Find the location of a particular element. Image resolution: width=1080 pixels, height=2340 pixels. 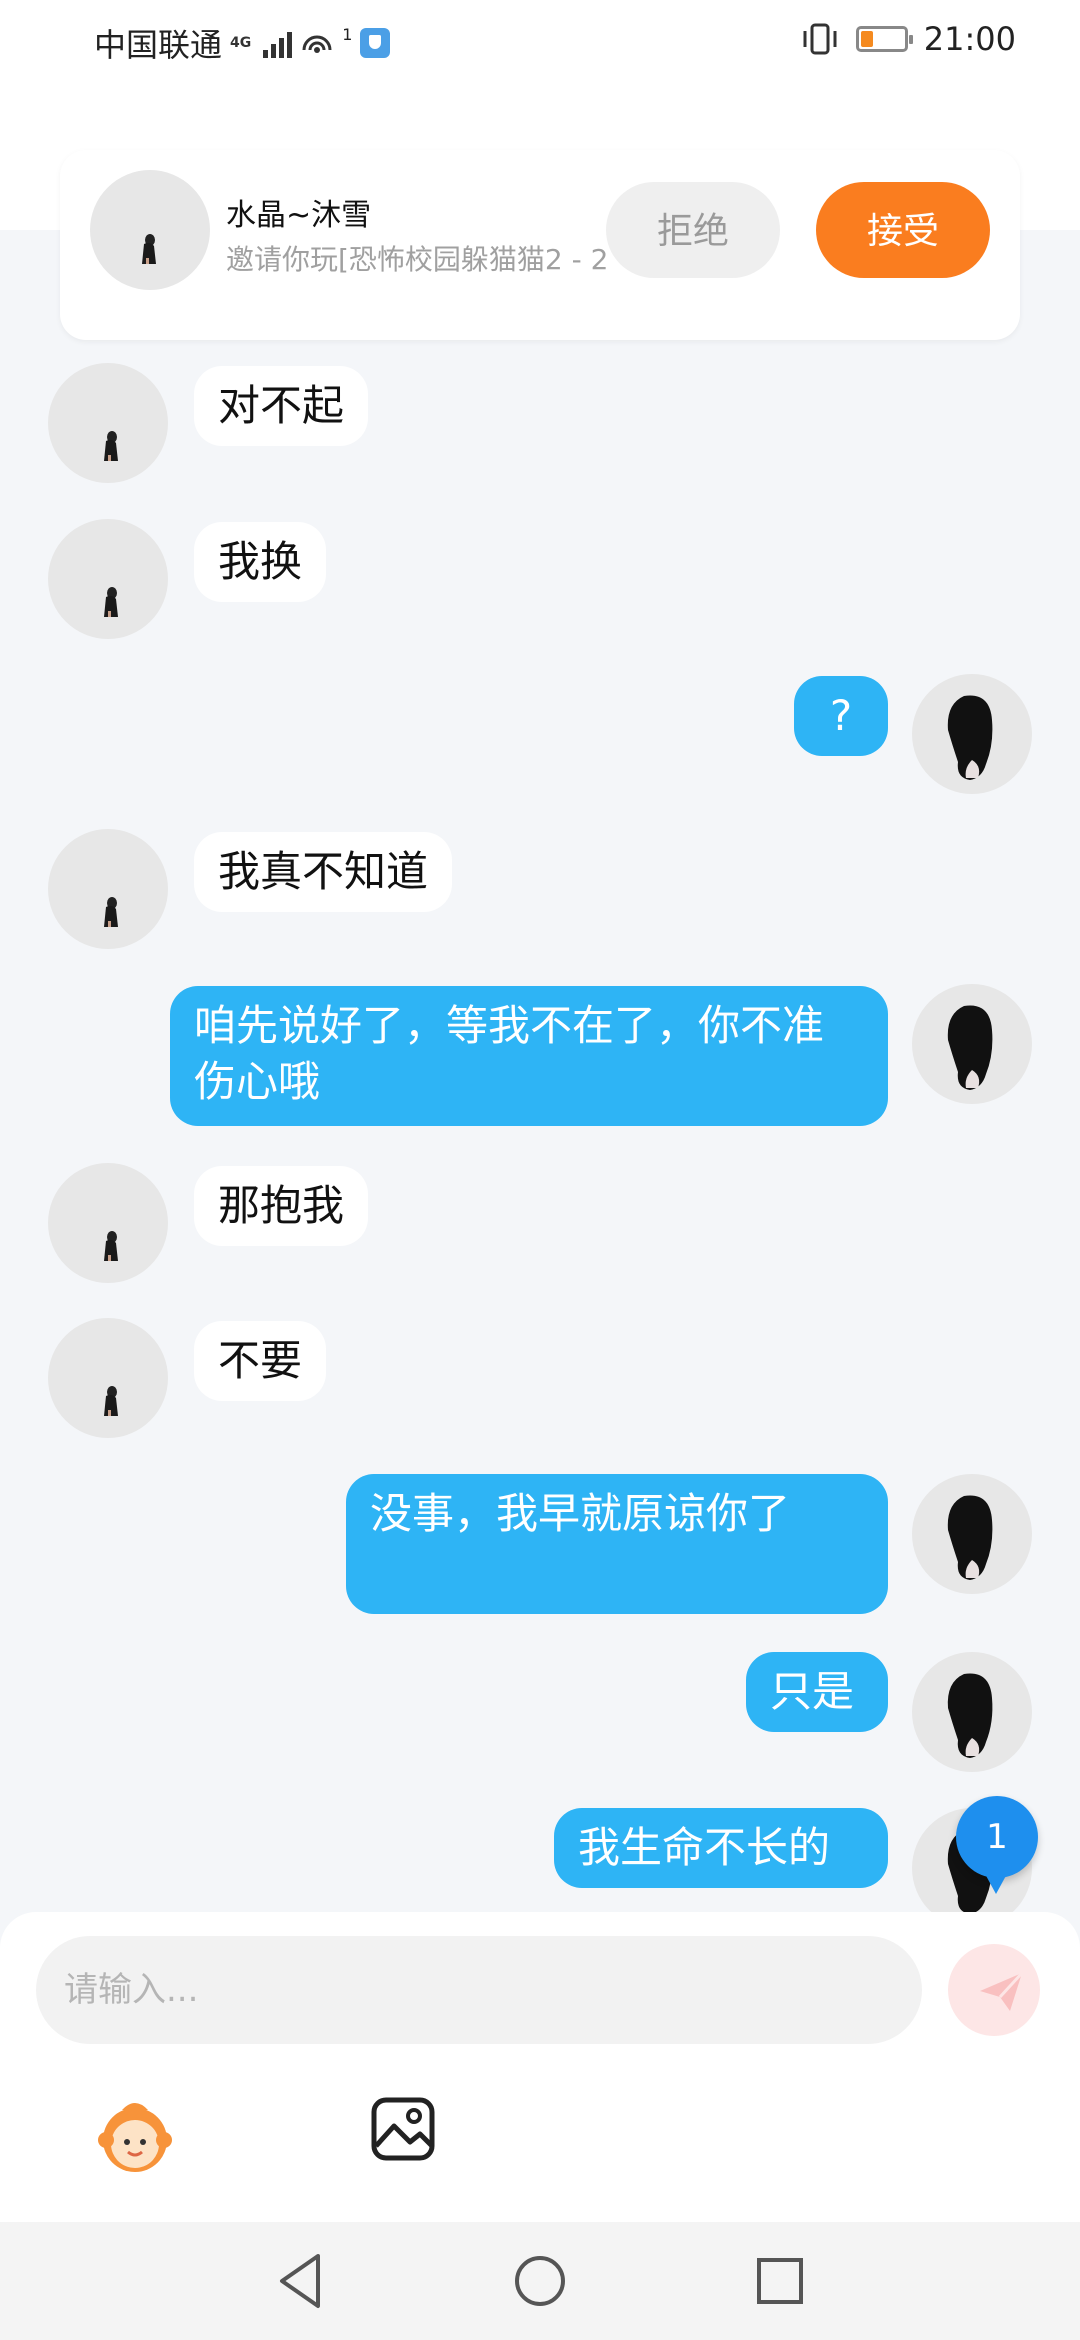

image-icon is located at coordinates (403, 2129).